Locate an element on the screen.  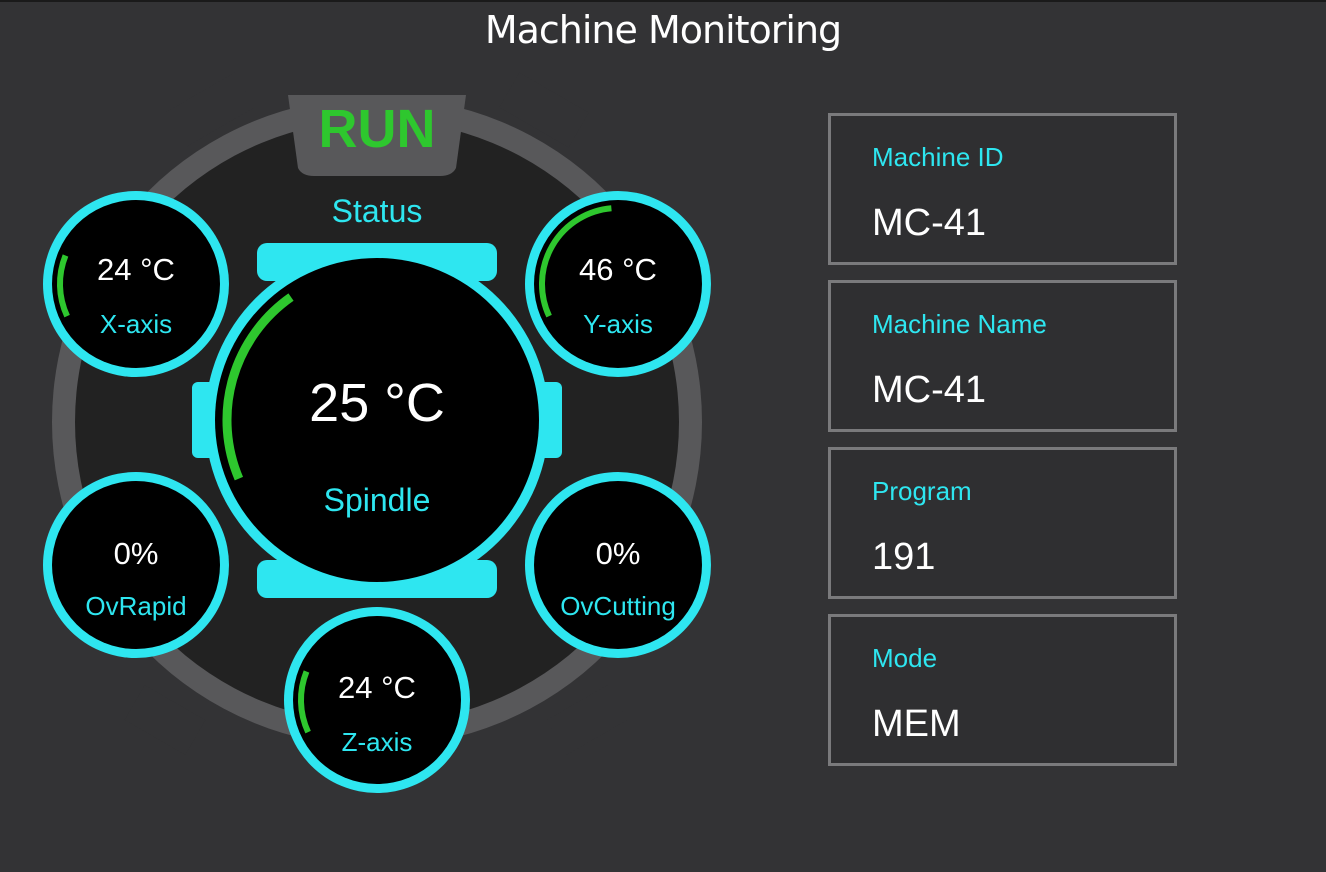
machine-id-value: MC-41 is located at coordinates (929, 223).